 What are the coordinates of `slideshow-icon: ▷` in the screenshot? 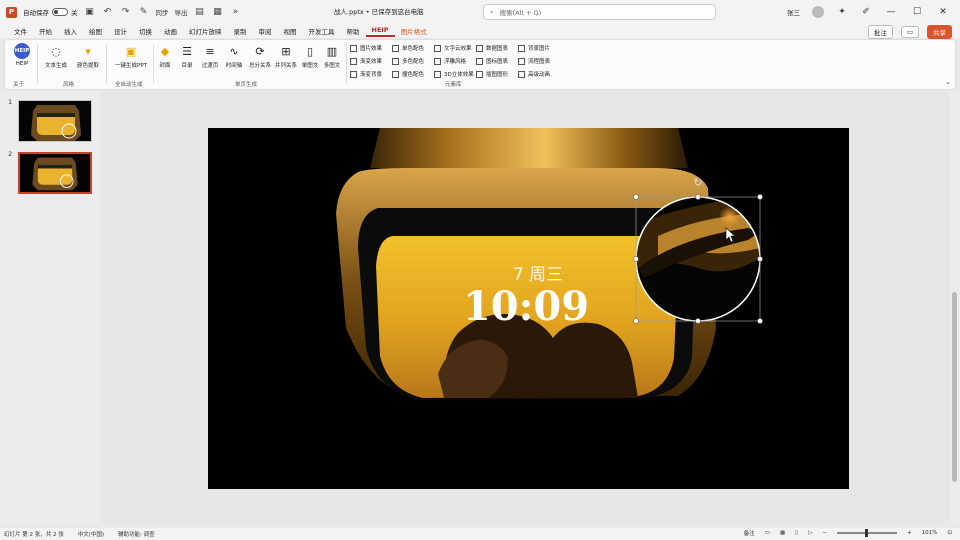 It's located at (810, 533).